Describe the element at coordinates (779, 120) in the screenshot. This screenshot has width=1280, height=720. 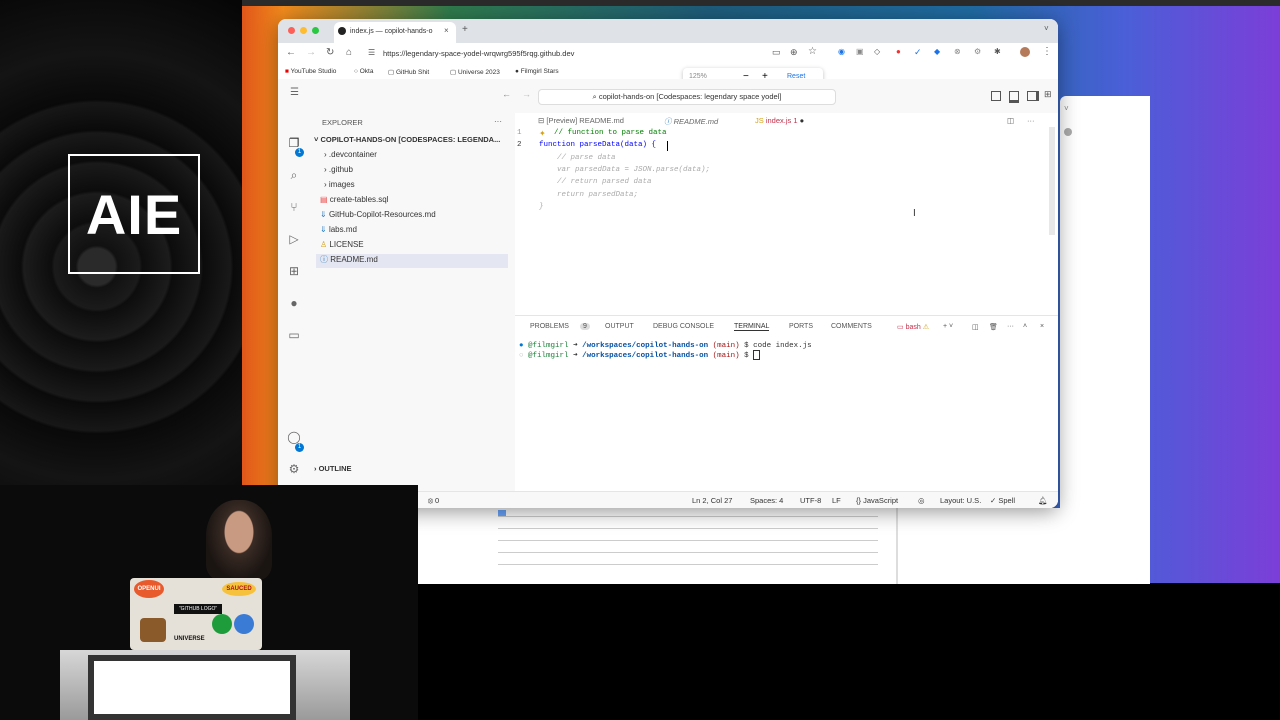
I see `tab-index-js: JS index.js 1 ●` at that location.